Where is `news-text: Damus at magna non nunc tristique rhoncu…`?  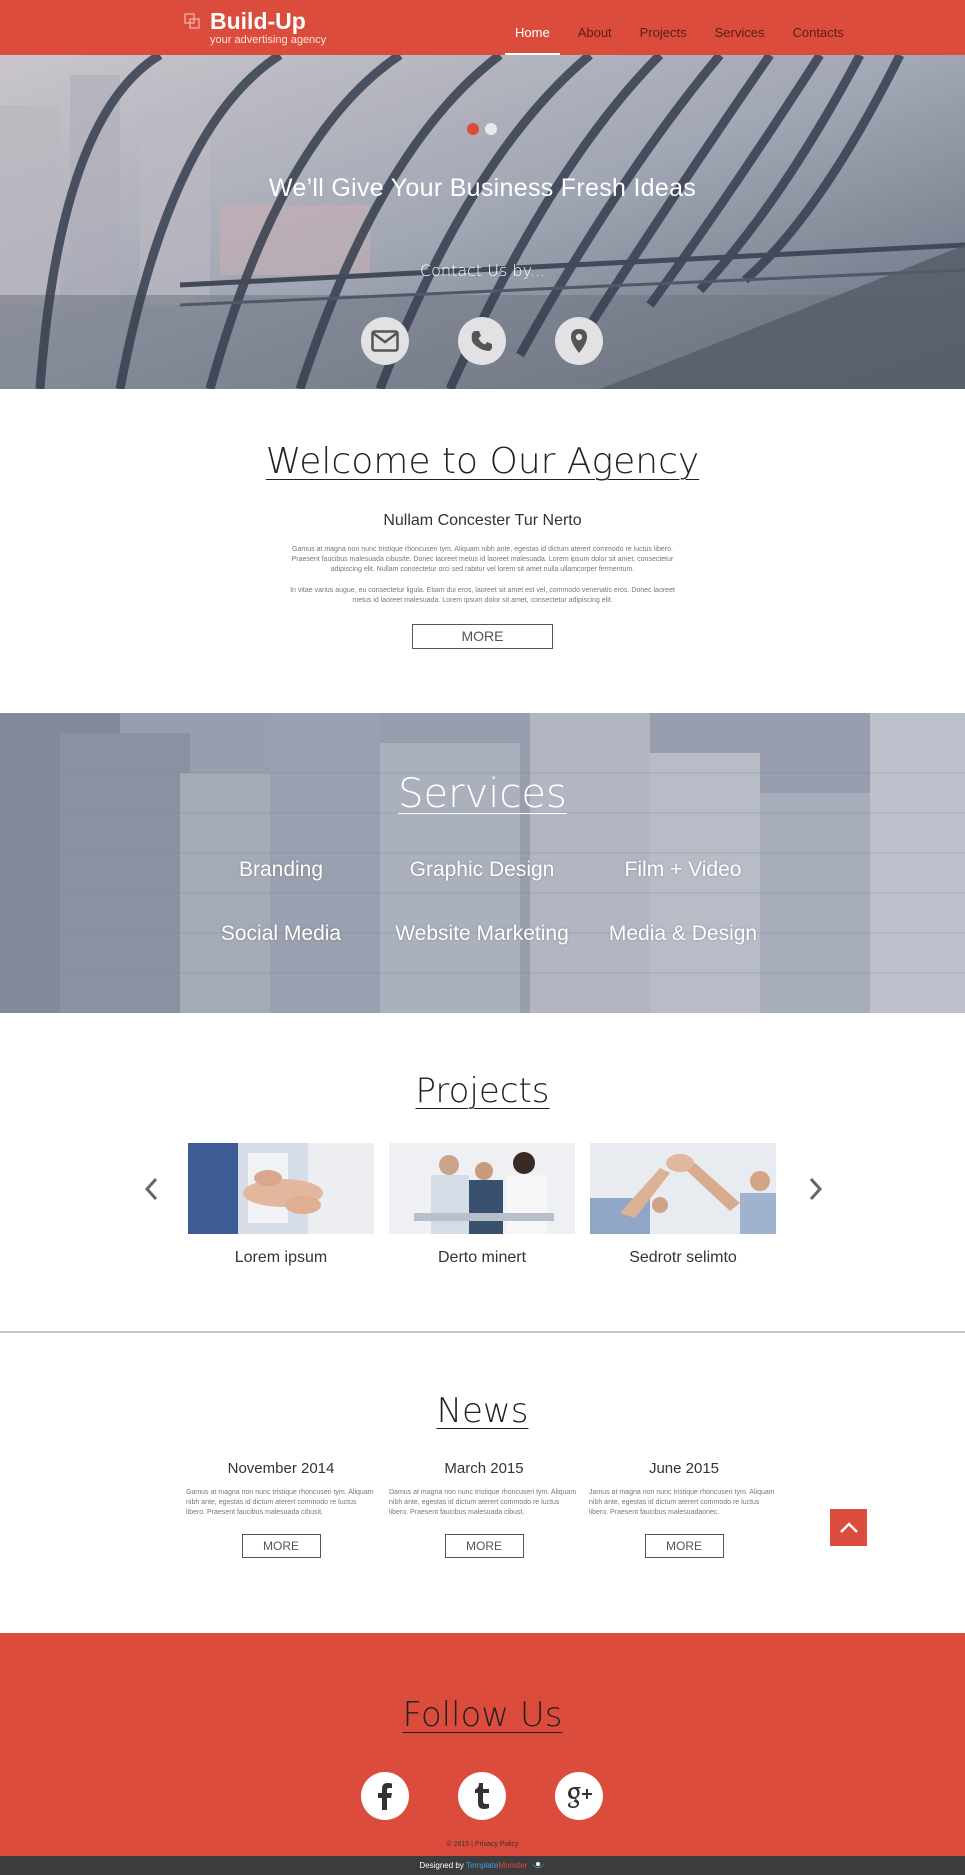 news-text: Damus at magna non nunc tristique rhoncu… is located at coordinates (483, 1502).